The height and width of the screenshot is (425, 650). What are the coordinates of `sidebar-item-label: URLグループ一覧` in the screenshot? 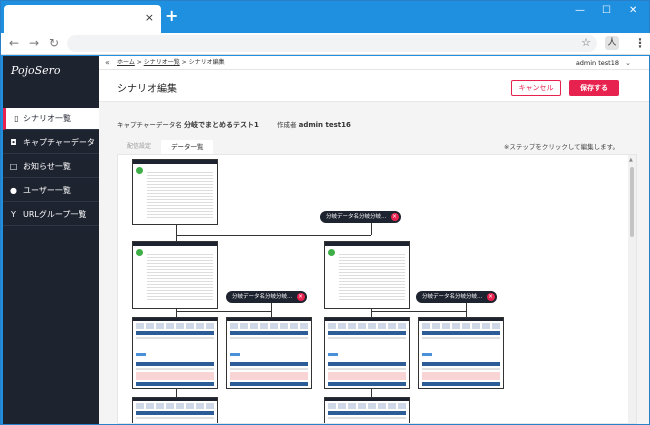 It's located at (55, 214).